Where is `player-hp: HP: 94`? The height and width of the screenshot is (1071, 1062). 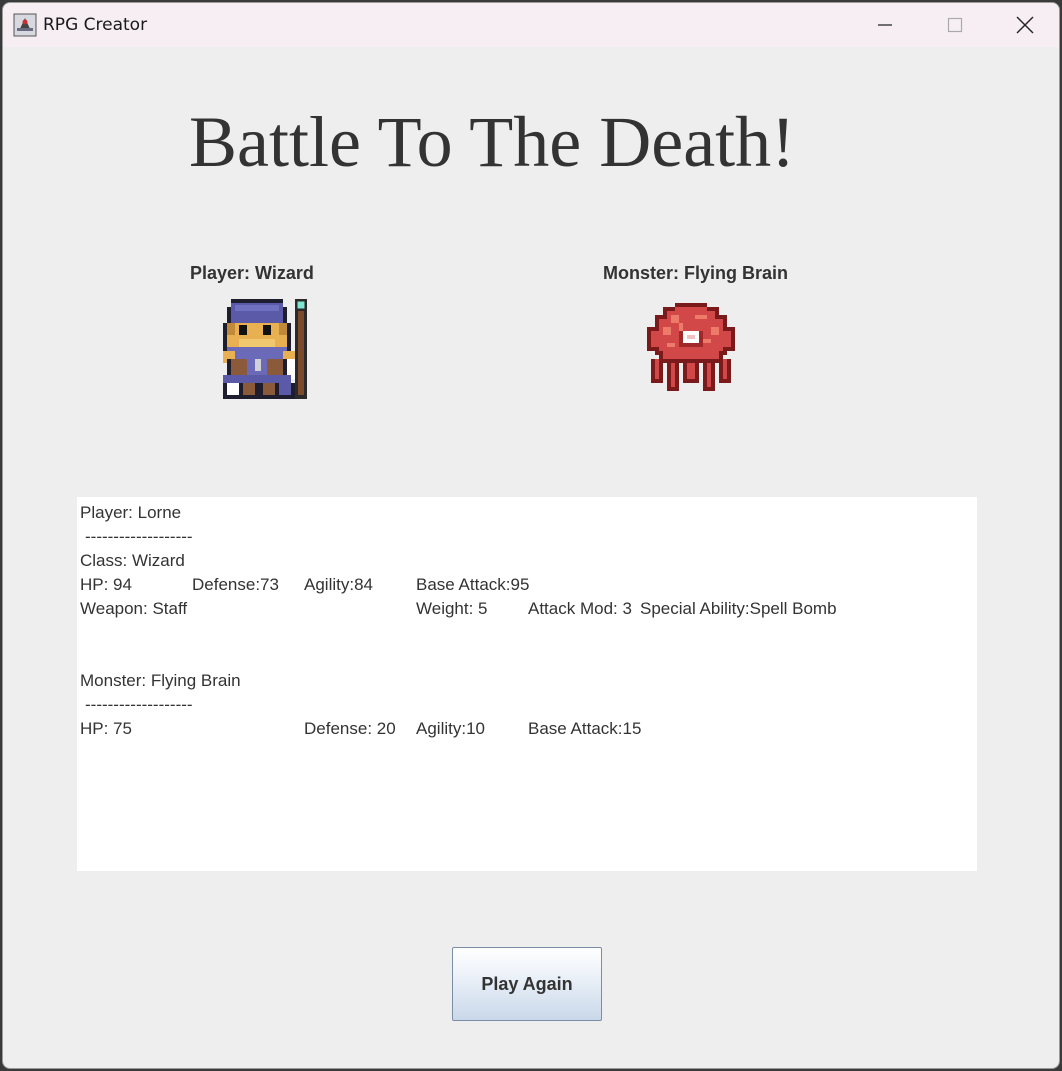
player-hp: HP: 94 is located at coordinates (106, 584).